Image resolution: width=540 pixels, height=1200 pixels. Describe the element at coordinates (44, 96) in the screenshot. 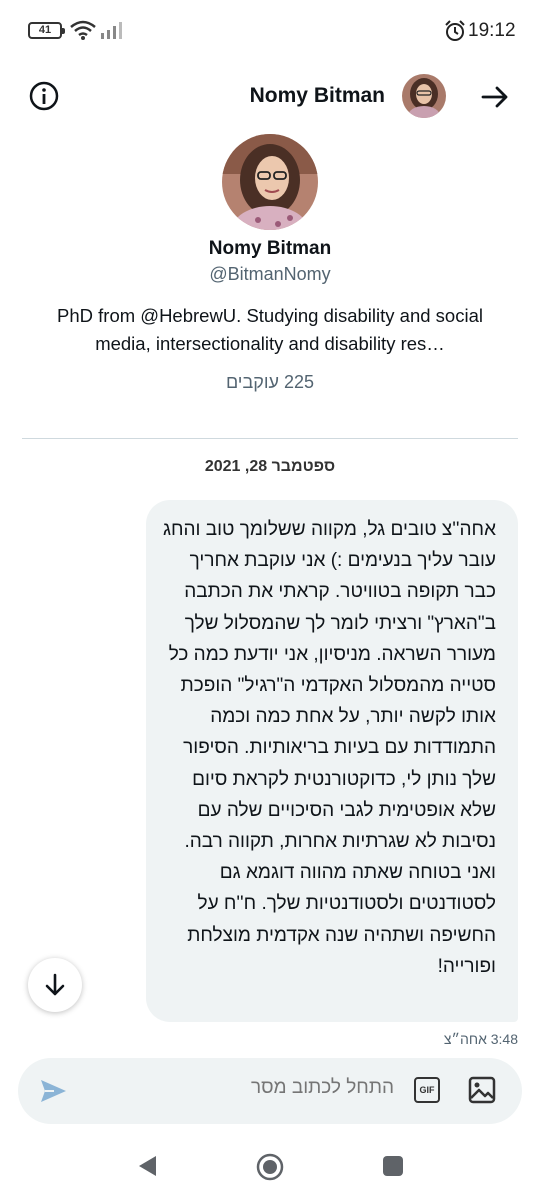

I see `info-icon` at that location.